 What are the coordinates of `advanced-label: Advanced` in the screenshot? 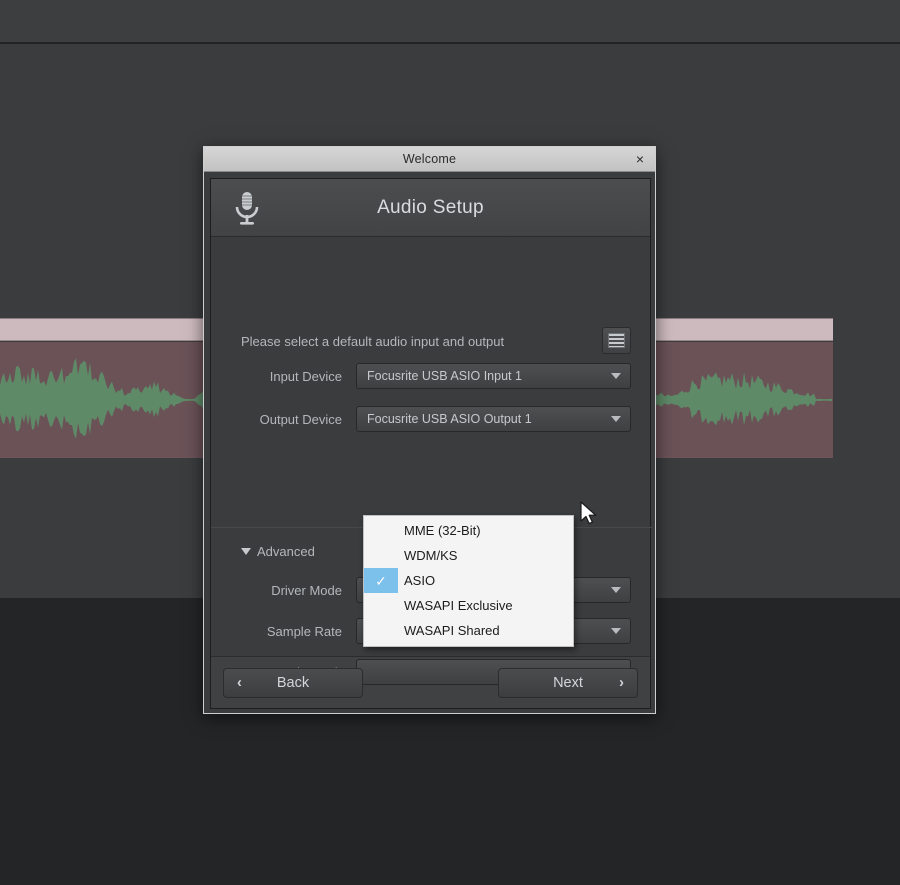 It's located at (286, 551).